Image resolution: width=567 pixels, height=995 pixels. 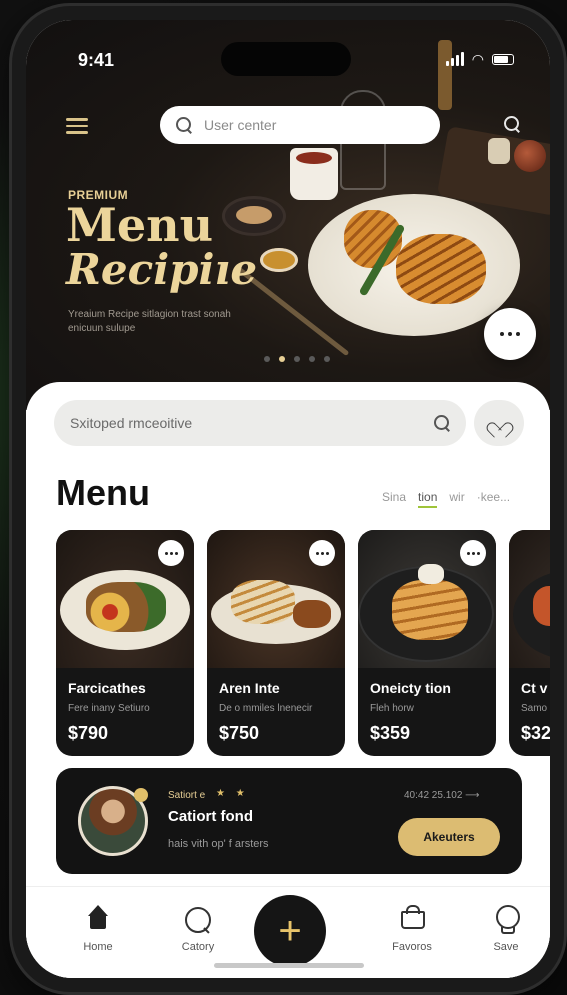 I want to click on tab-favors: Favoros, so click(x=412, y=929).